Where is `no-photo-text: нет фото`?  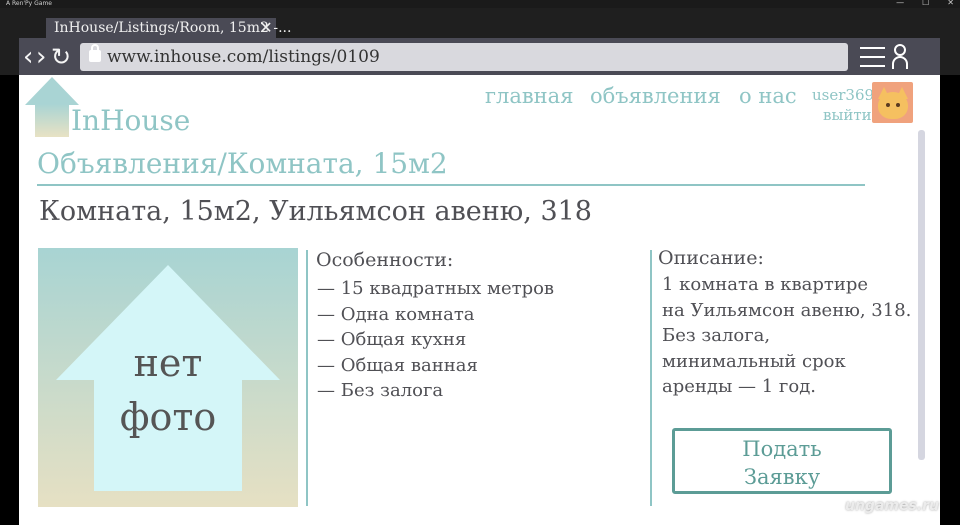
no-photo-text: нет фото is located at coordinates (168, 390).